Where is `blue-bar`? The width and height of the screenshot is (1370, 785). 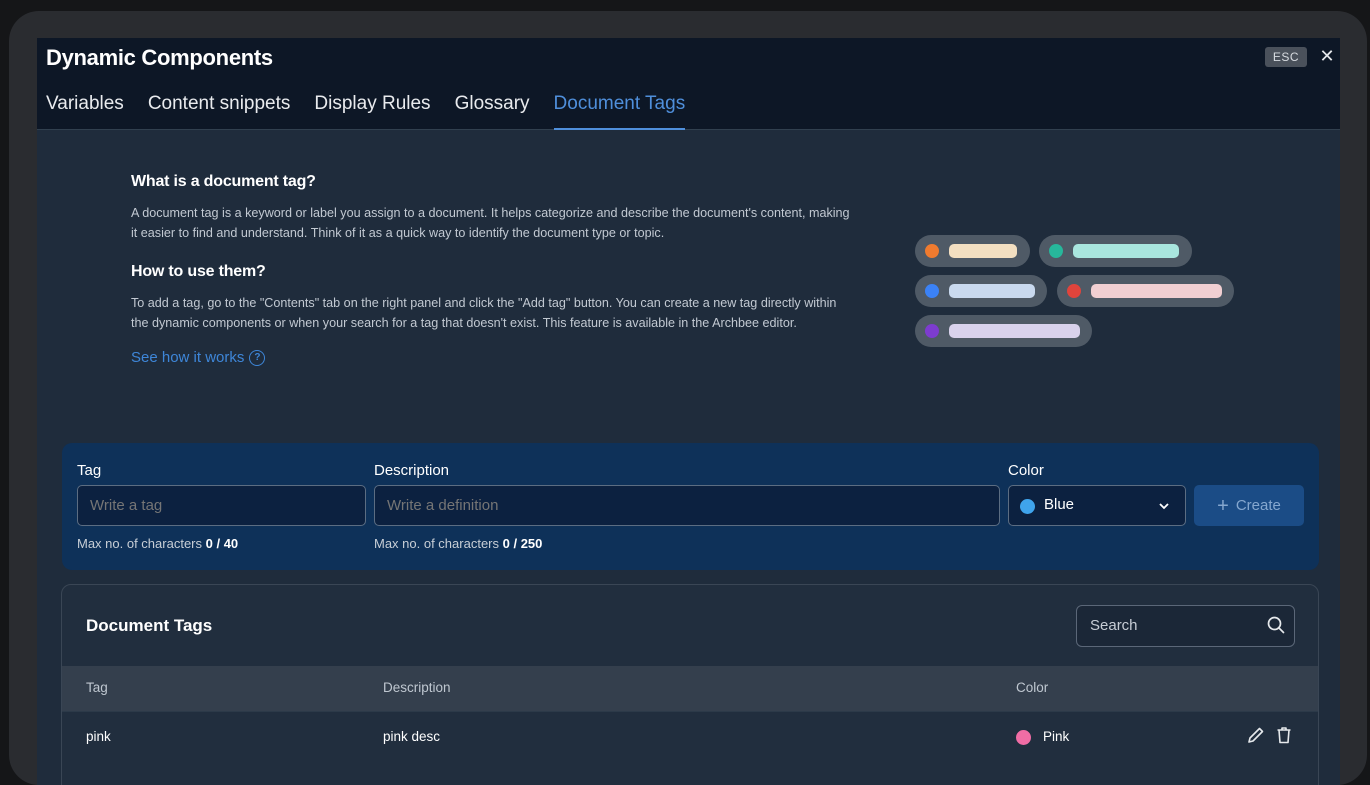
blue-bar is located at coordinates (992, 291).